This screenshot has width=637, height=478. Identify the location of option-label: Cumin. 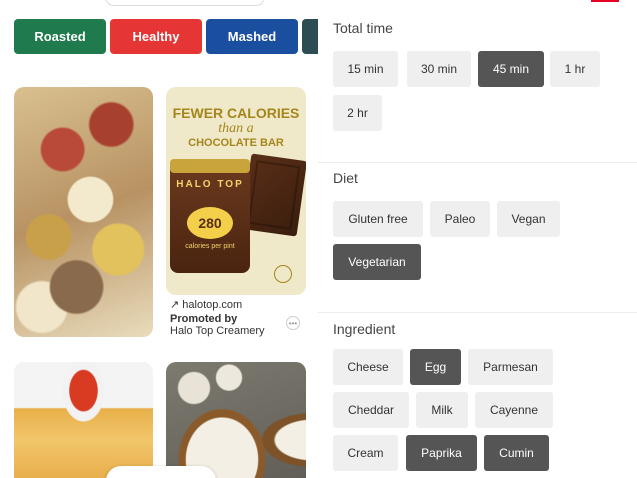
(516, 453).